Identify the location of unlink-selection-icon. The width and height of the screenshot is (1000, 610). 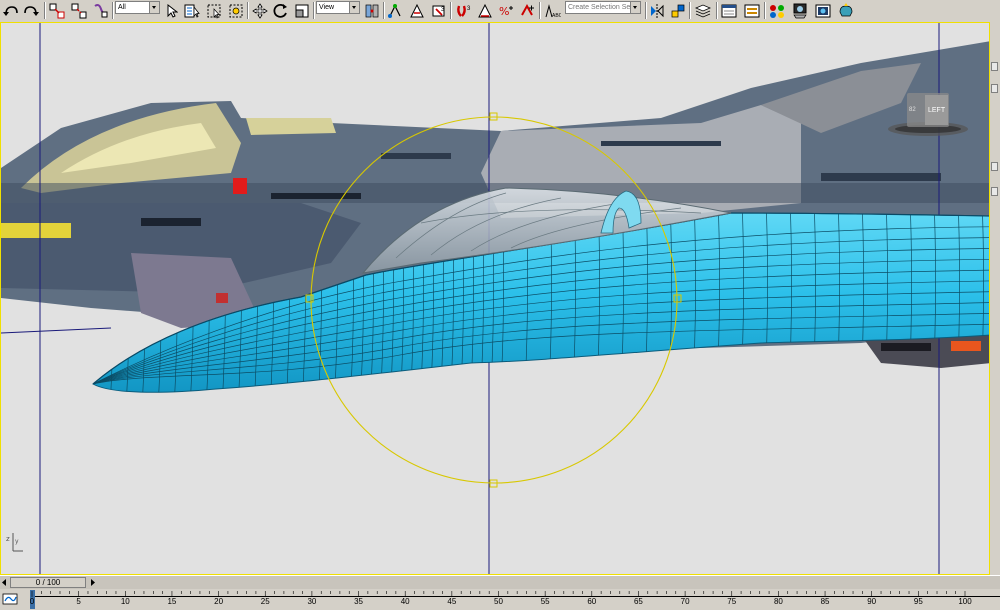
(79, 10).